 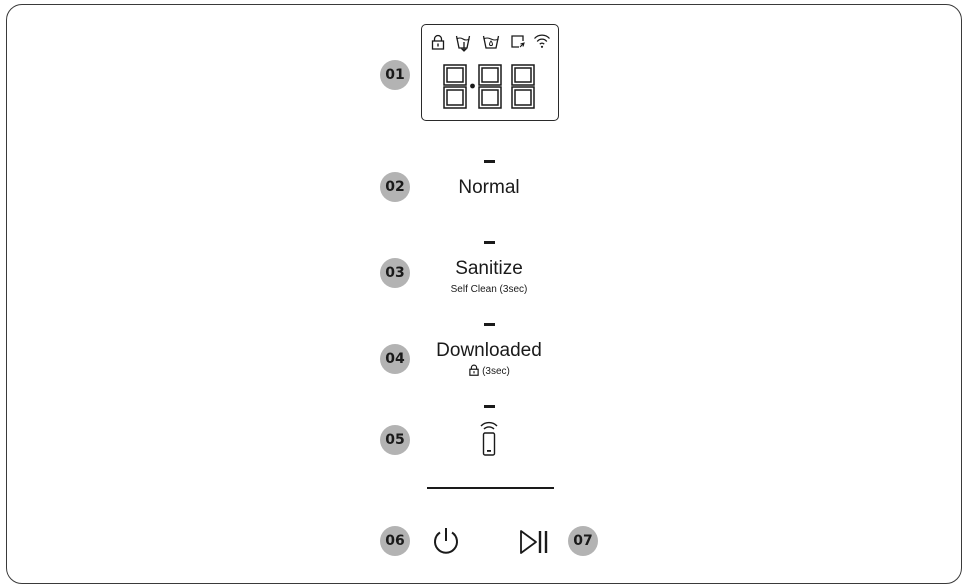 What do you see at coordinates (395, 541) in the screenshot?
I see `callout-06: 06` at bounding box center [395, 541].